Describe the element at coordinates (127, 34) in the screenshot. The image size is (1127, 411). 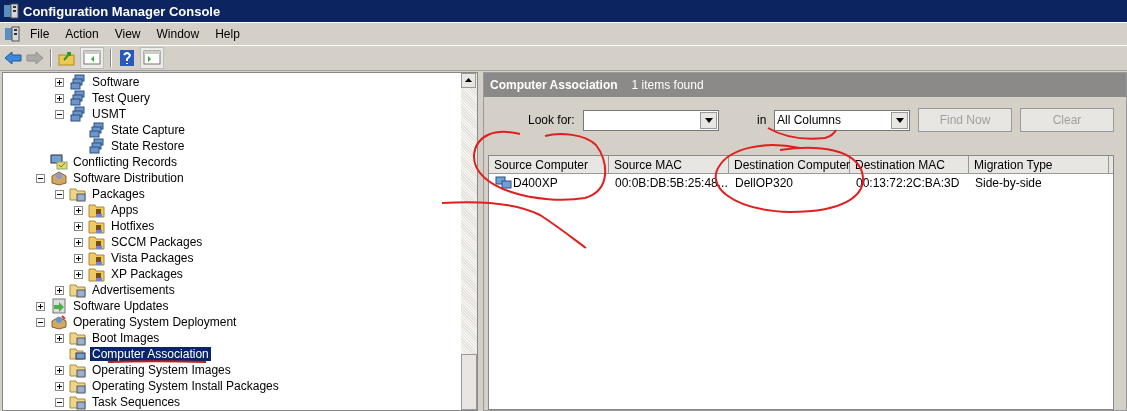
I see `menu-item: View` at that location.